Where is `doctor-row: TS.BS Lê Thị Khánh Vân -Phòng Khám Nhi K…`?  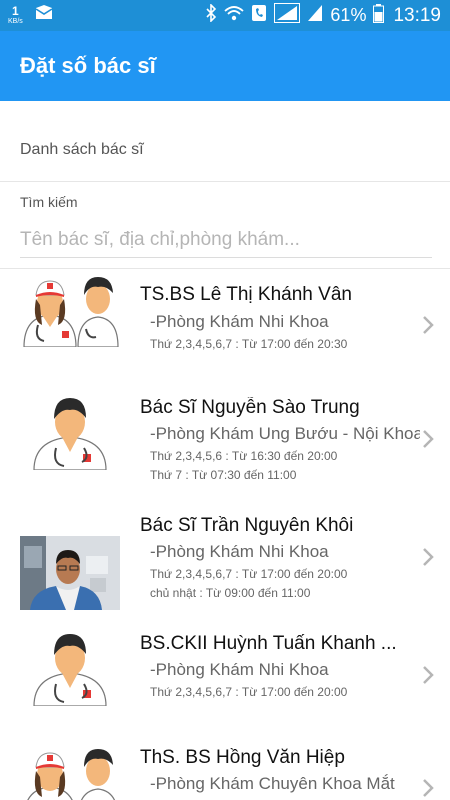
doctor-row: TS.BS Lê Thị Khánh Vân -Phòng Khám Nhi K… is located at coordinates (225, 328).